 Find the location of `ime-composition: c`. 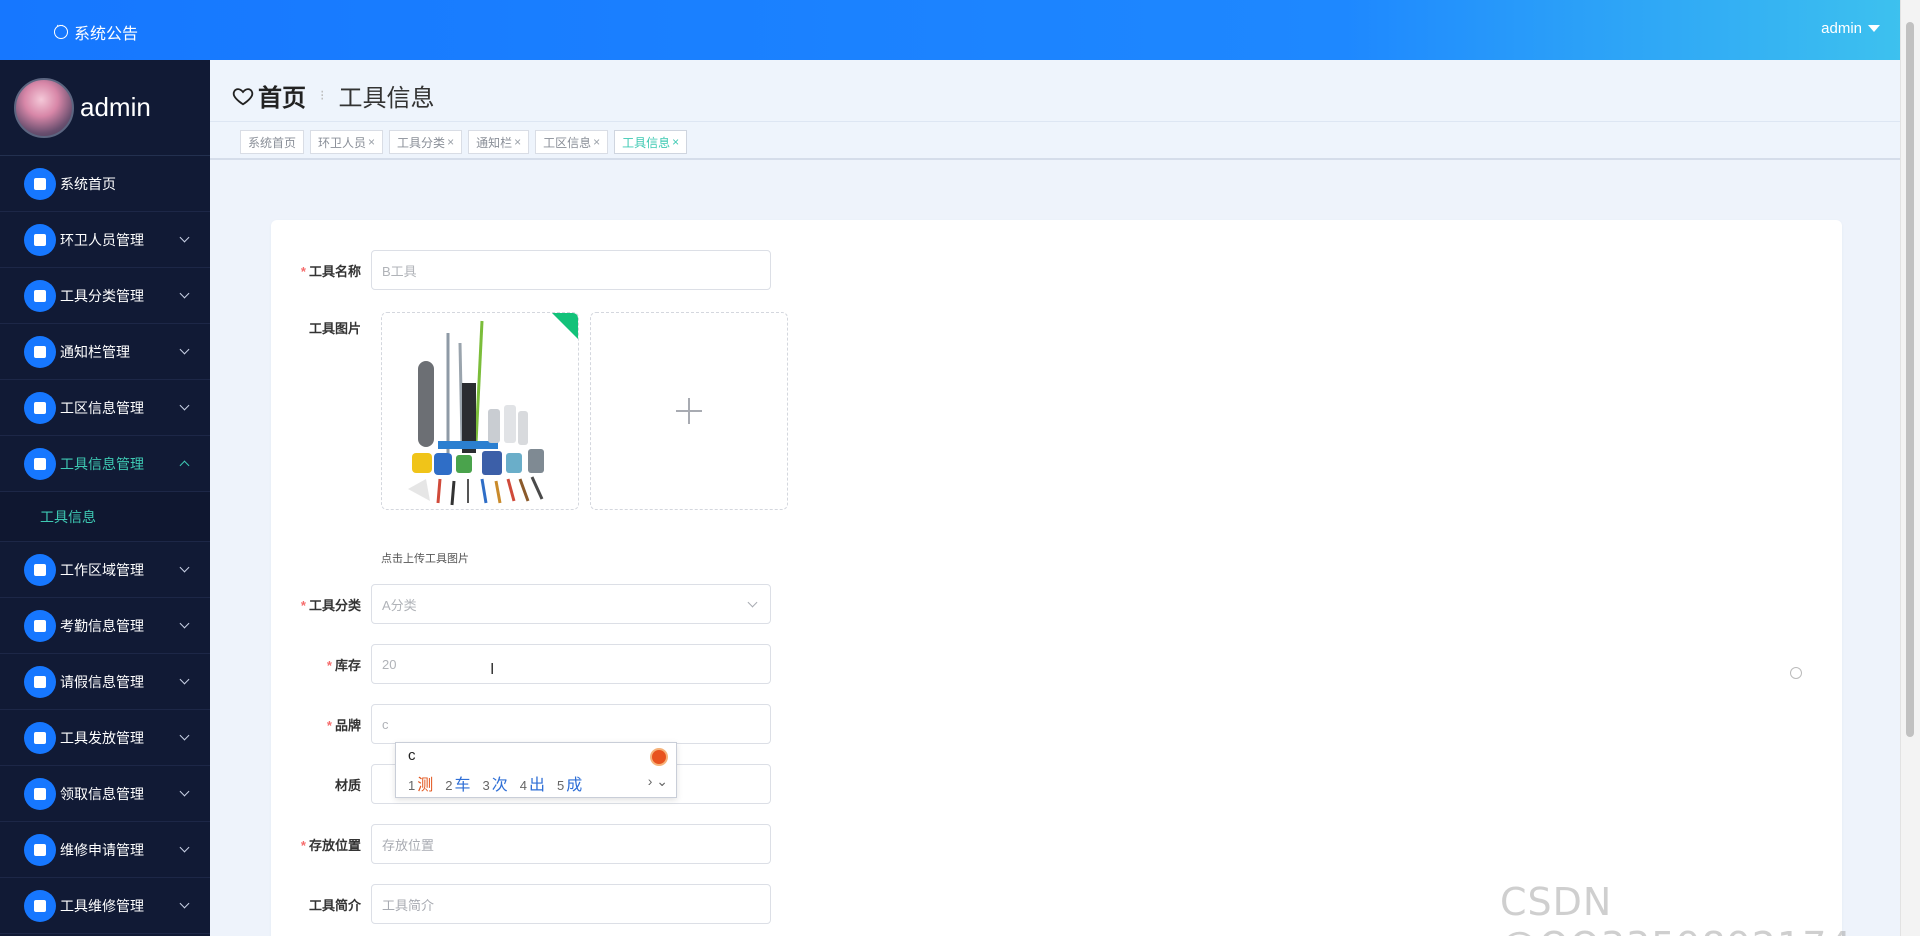

ime-composition: c is located at coordinates (412, 755).